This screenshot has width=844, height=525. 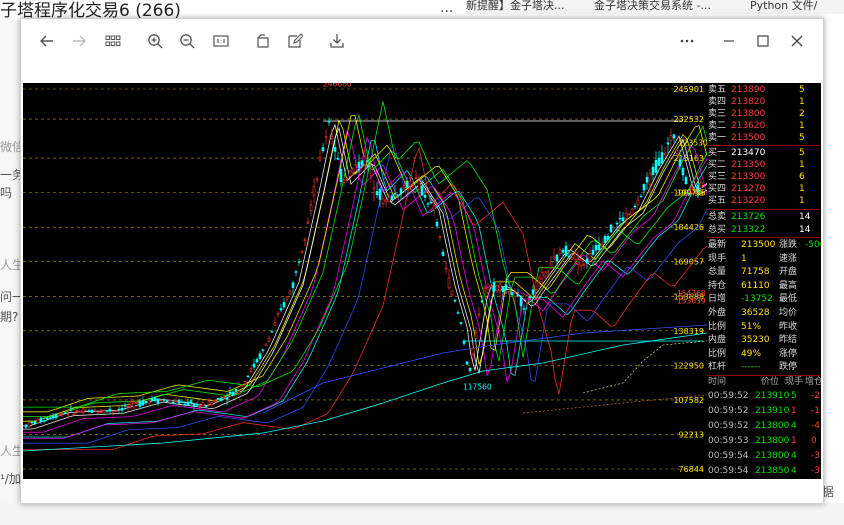 What do you see at coordinates (814, 441) in the screenshot?
I see `tick-chg: 0` at bounding box center [814, 441].